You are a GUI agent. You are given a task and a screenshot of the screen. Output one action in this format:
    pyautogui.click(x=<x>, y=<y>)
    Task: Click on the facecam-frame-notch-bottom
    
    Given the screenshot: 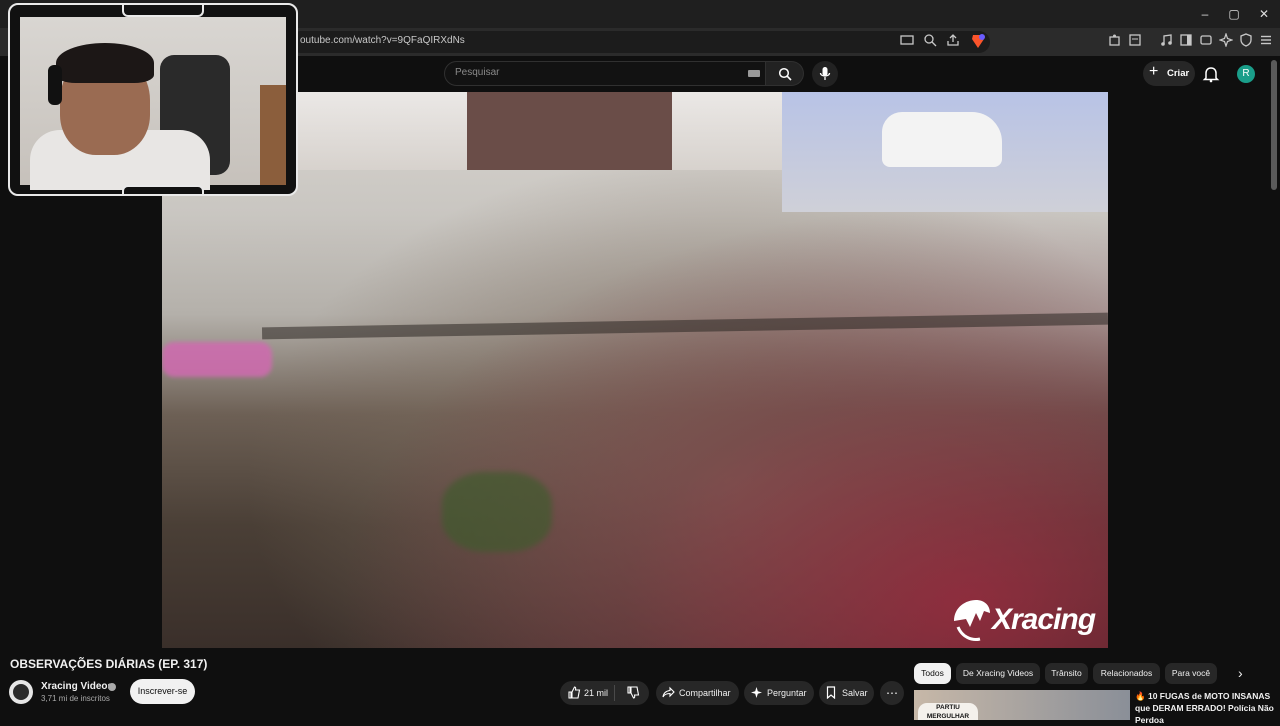 What is the action you would take?
    pyautogui.click(x=163, y=189)
    